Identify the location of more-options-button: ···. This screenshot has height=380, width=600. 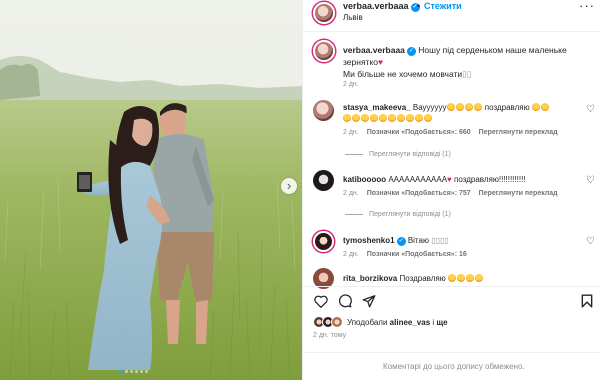
(587, 6).